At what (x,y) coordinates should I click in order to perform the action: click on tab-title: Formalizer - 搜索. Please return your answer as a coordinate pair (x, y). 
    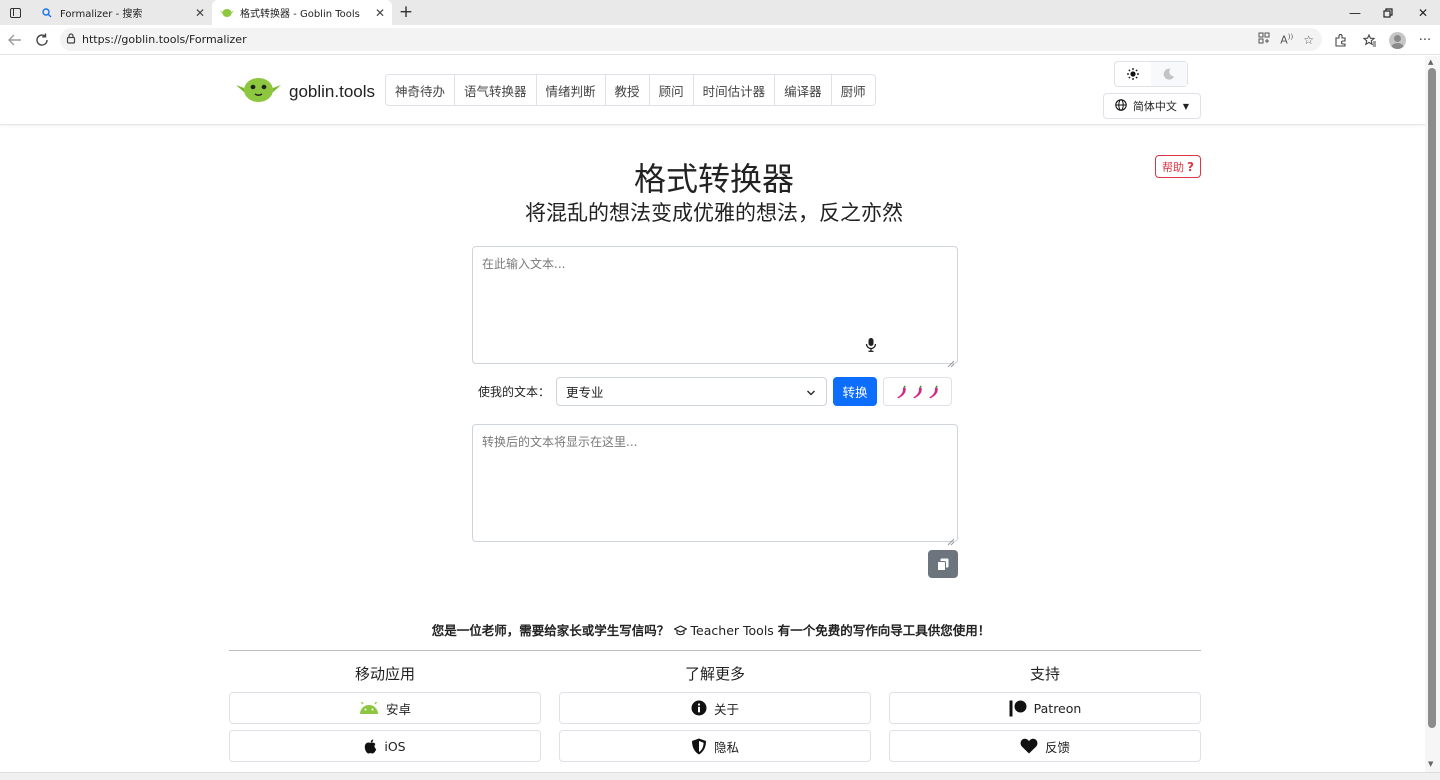
    Looking at the image, I should click on (101, 14).